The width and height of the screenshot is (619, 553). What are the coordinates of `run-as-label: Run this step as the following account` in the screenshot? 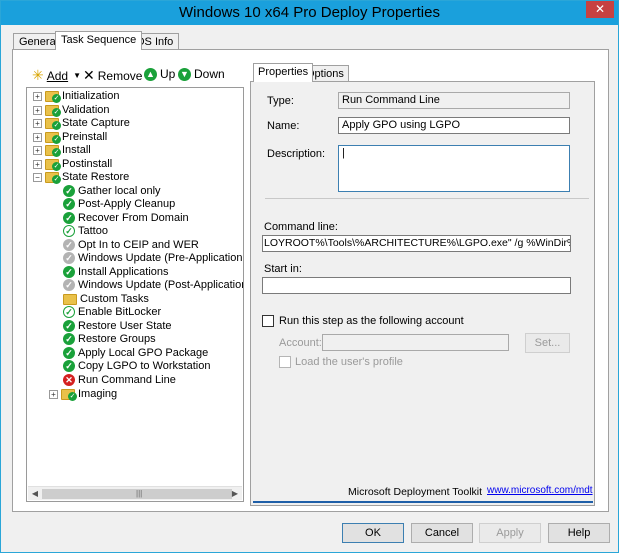 It's located at (371, 321).